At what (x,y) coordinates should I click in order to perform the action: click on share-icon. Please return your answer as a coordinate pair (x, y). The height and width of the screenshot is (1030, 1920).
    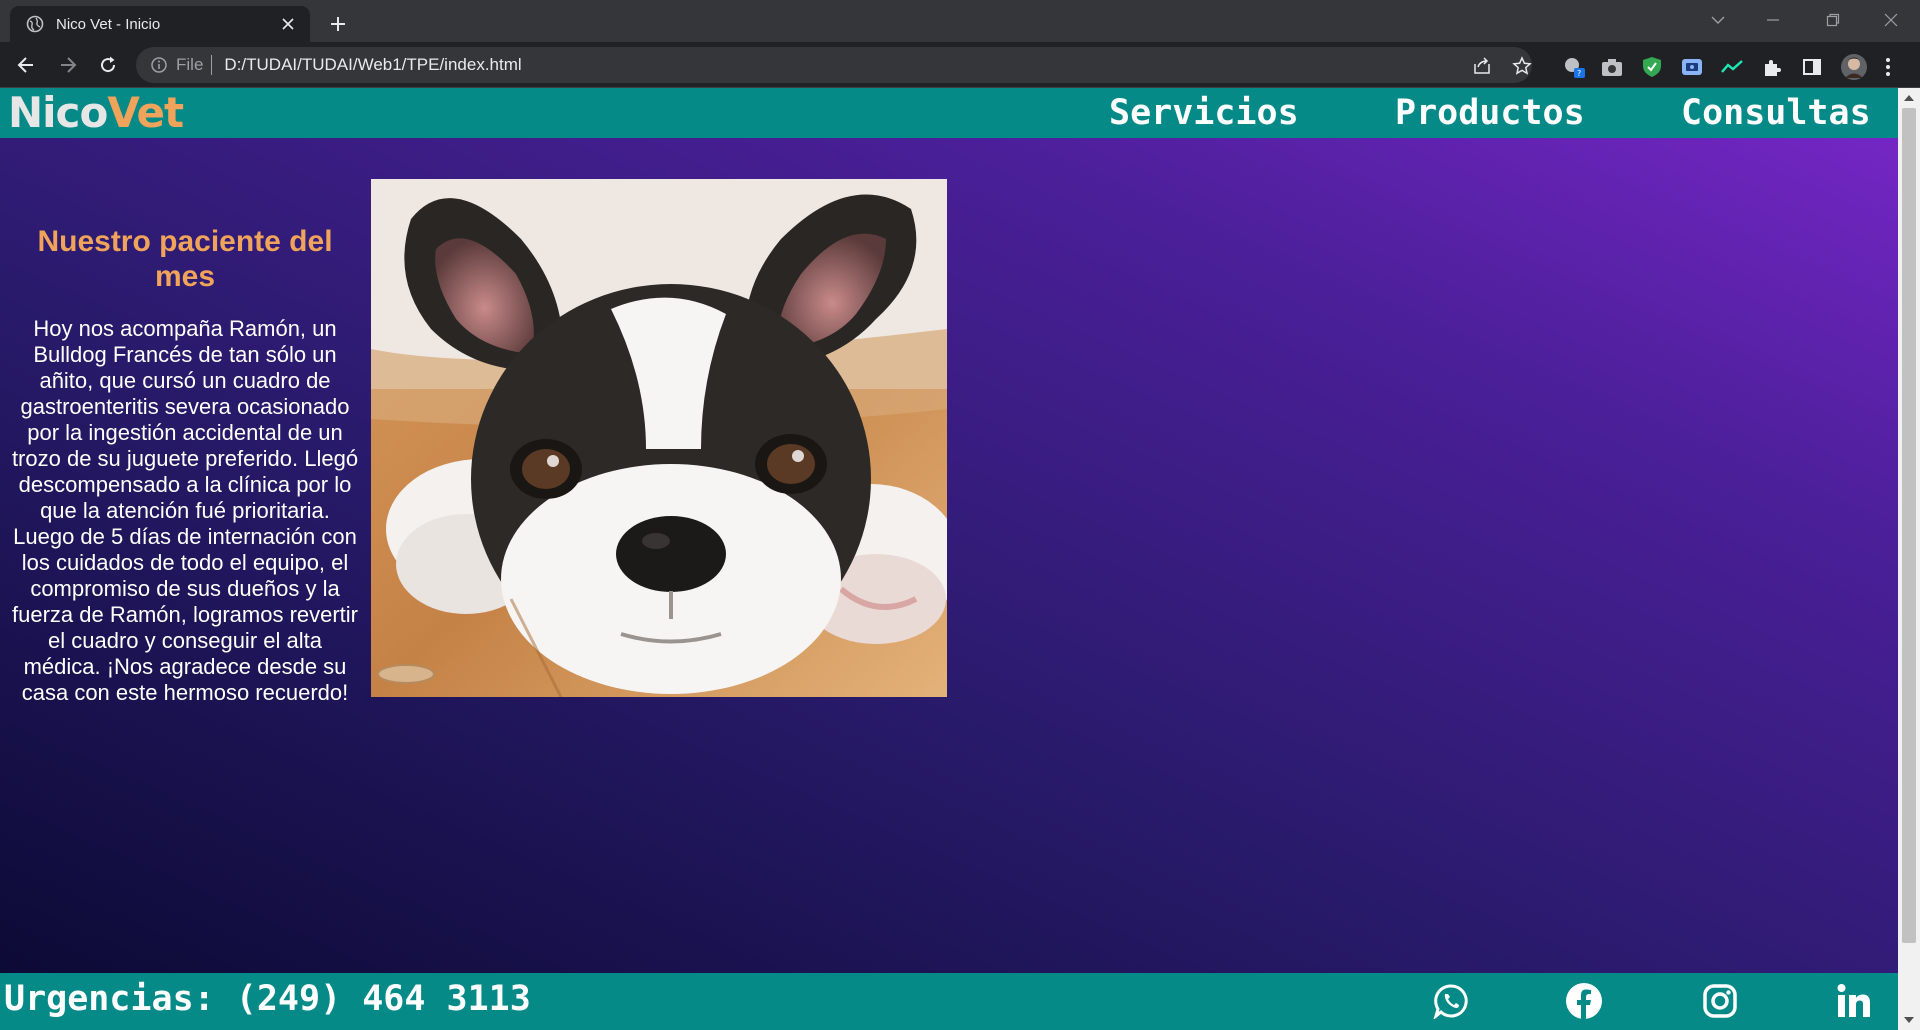
    Looking at the image, I should click on (1482, 66).